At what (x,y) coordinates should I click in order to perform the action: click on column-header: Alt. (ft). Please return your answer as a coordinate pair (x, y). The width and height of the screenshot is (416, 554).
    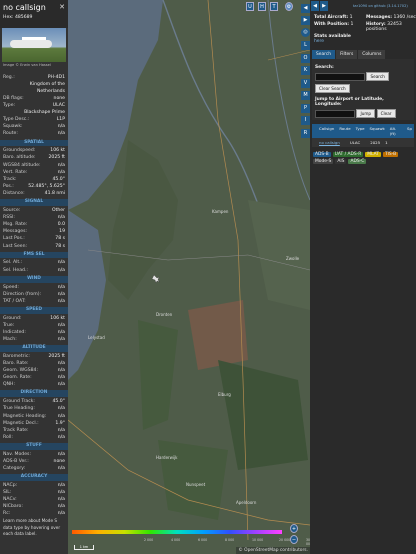
    Looking at the image, I should click on (396, 131).